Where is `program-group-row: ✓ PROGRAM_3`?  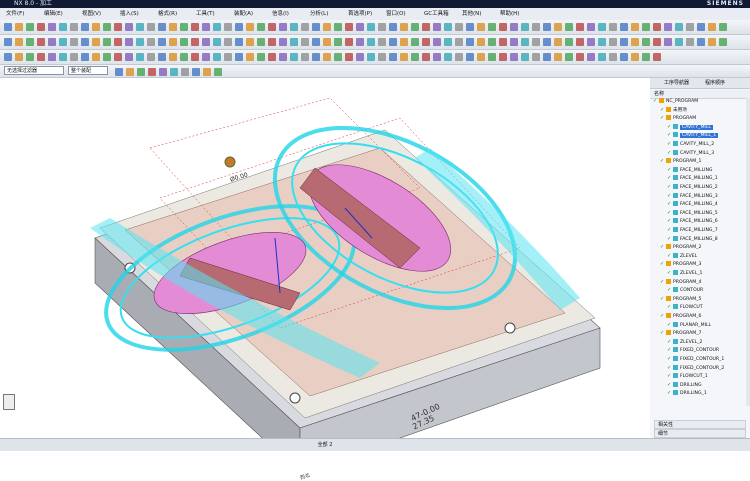 program-group-row: ✓ PROGRAM_3 is located at coordinates (680, 265).